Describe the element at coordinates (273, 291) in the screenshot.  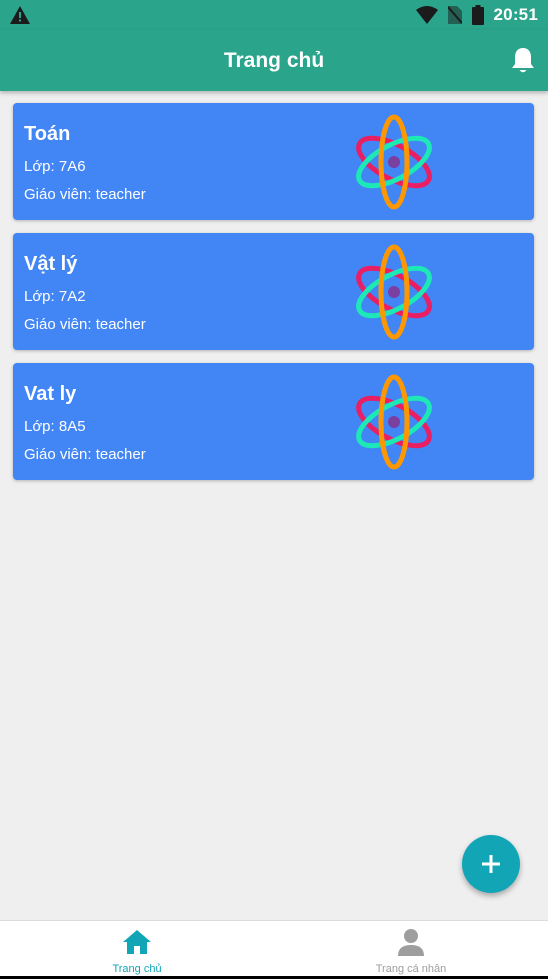
I see `course-card: Vật lý Lớp: 7A2 Giáo viên: teacher` at that location.